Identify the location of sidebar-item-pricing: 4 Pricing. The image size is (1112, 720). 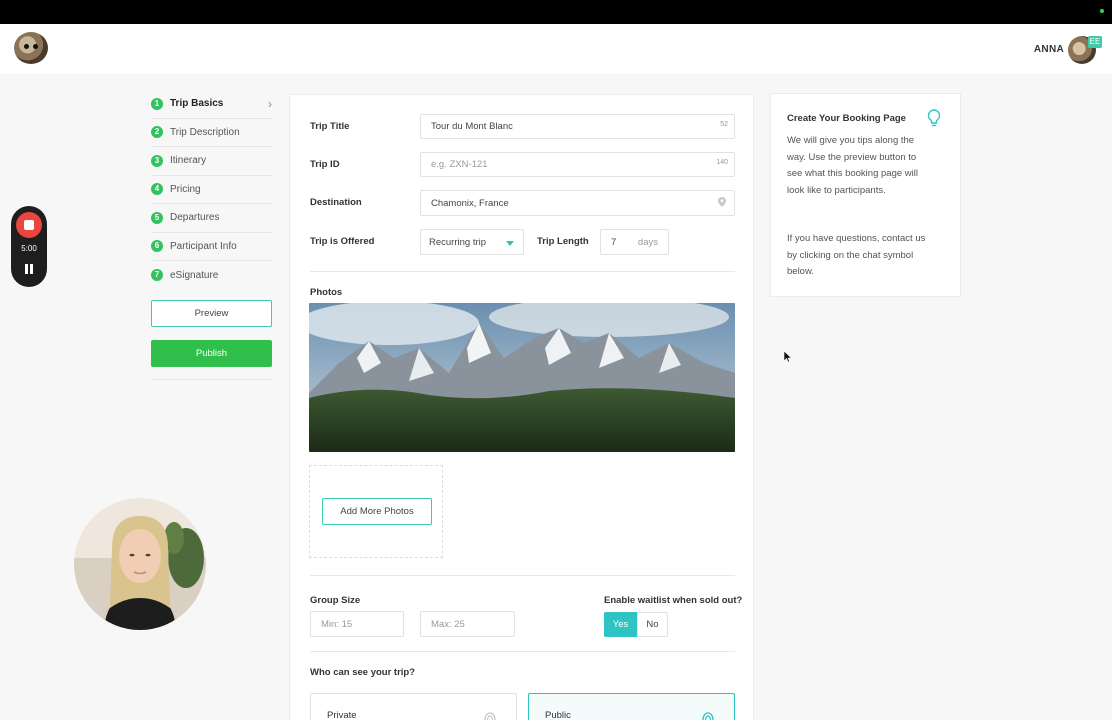
(211, 190).